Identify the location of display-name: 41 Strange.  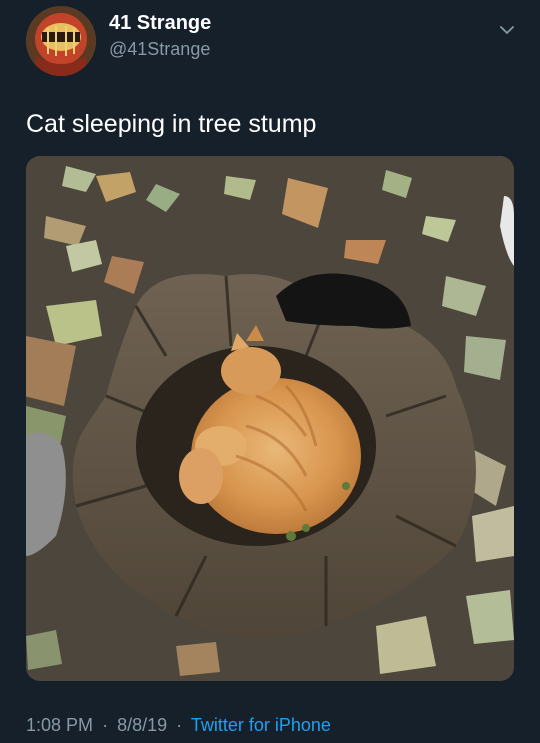
(160, 23).